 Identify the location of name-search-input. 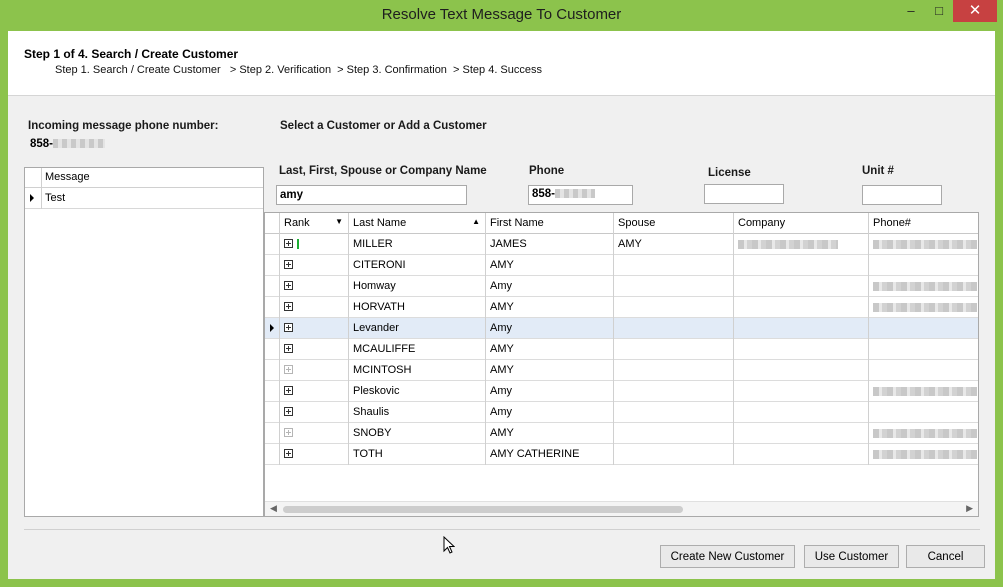
(371, 195).